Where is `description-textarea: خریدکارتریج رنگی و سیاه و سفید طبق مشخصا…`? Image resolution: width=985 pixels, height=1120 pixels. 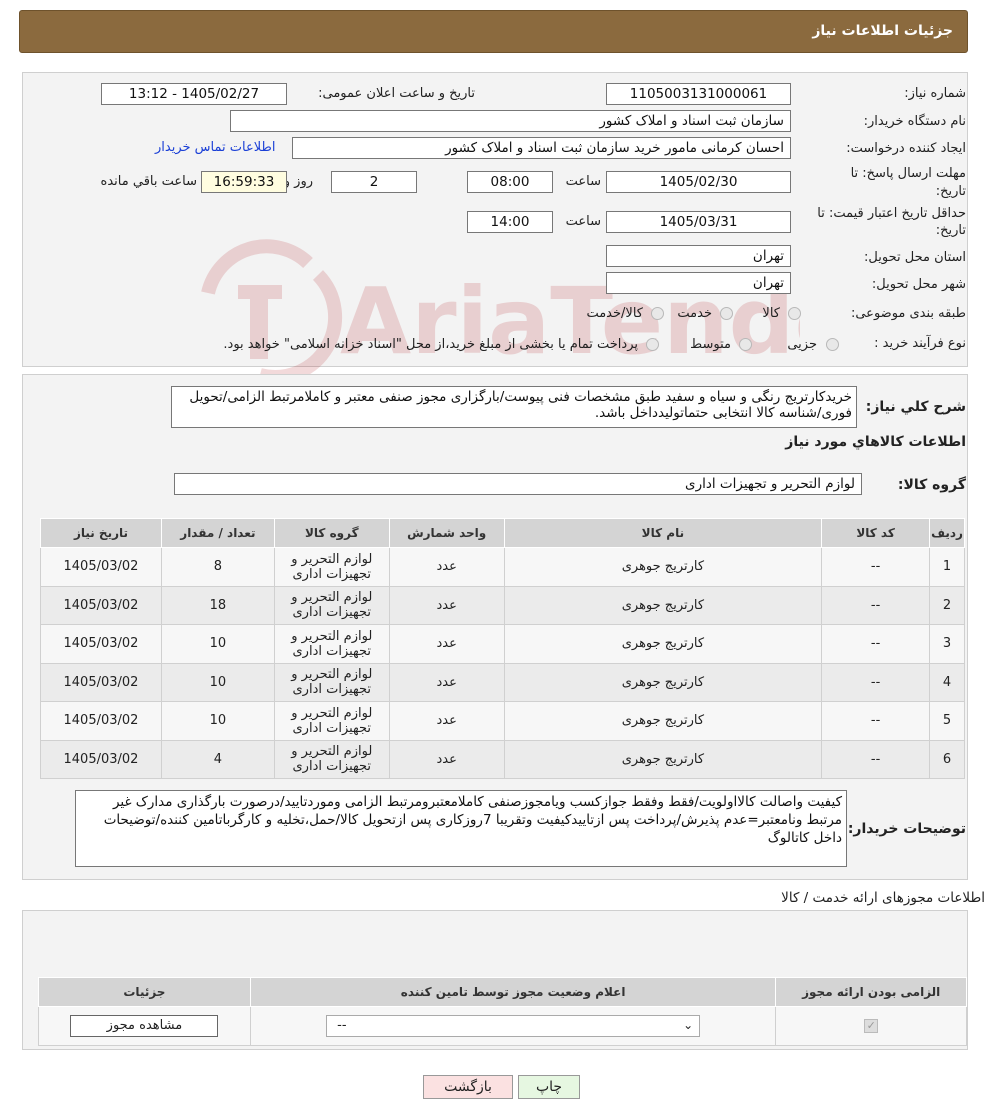 description-textarea: خریدکارتریج رنگی و سیاه و سفید طبق مشخصا… is located at coordinates (514, 407).